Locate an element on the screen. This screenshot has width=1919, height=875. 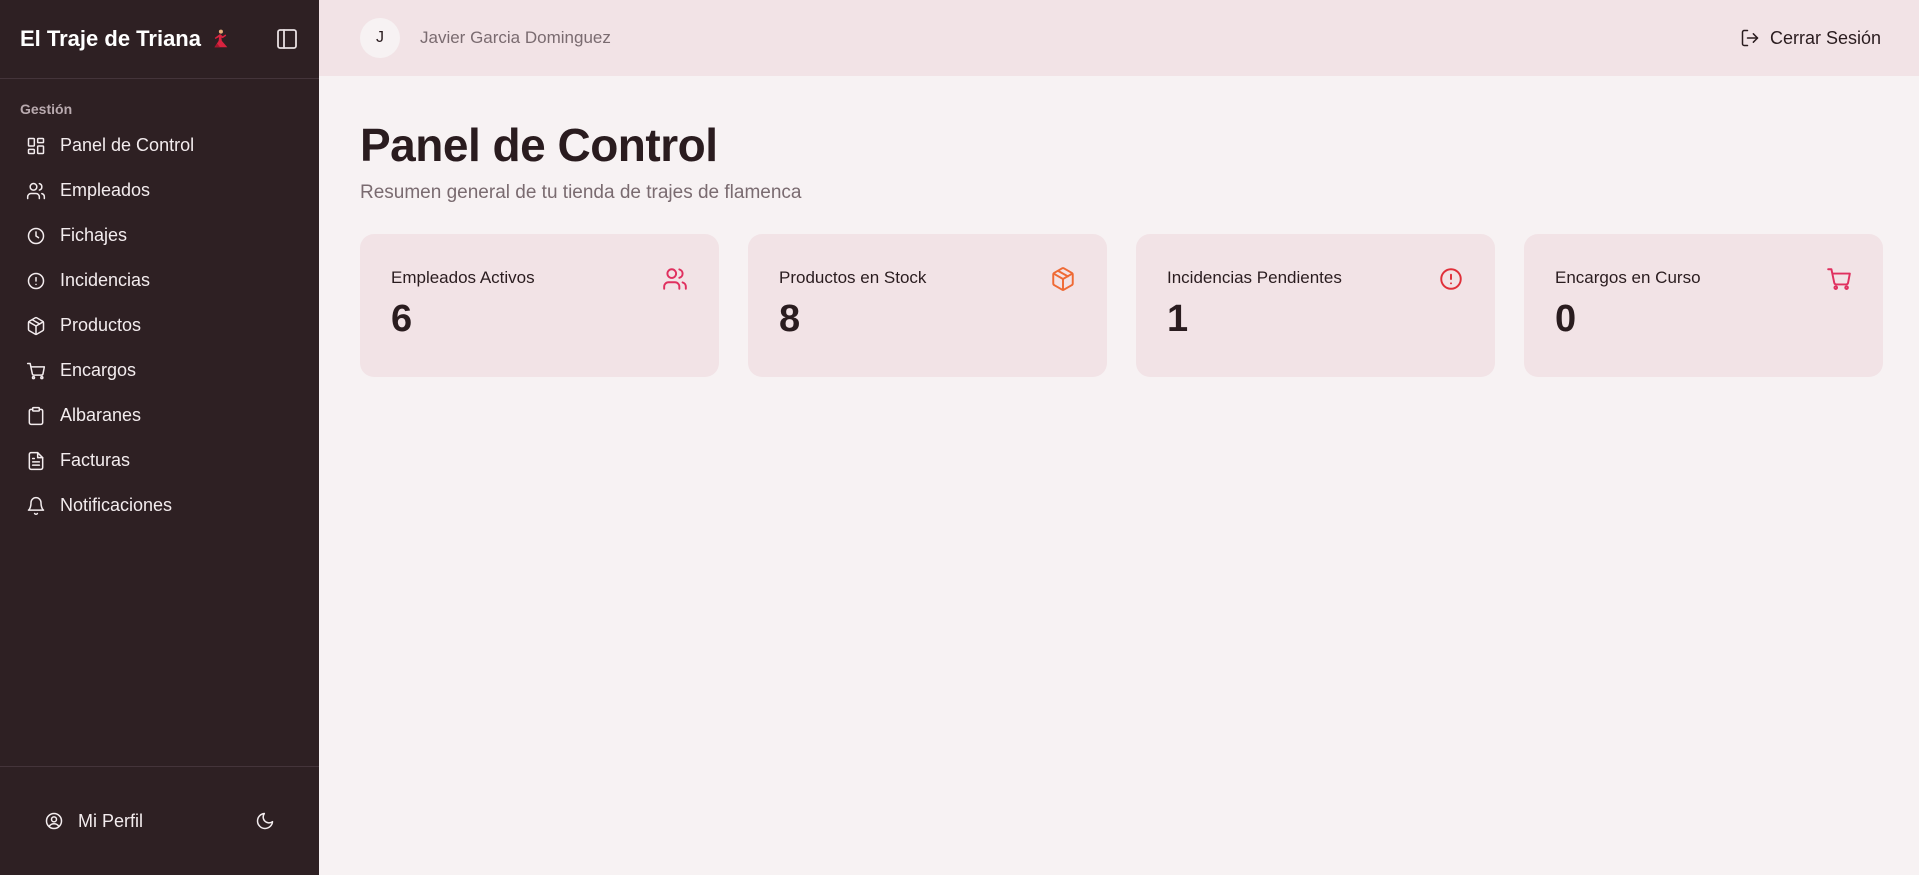
card-header: Incidencias Pendientes is located at coordinates (1315, 279).